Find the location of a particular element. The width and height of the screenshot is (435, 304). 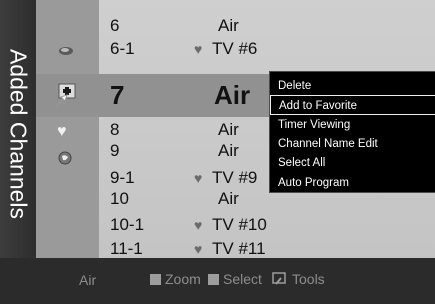

channel-row: 10-1 ♥ TV #10 is located at coordinates (200, 225).